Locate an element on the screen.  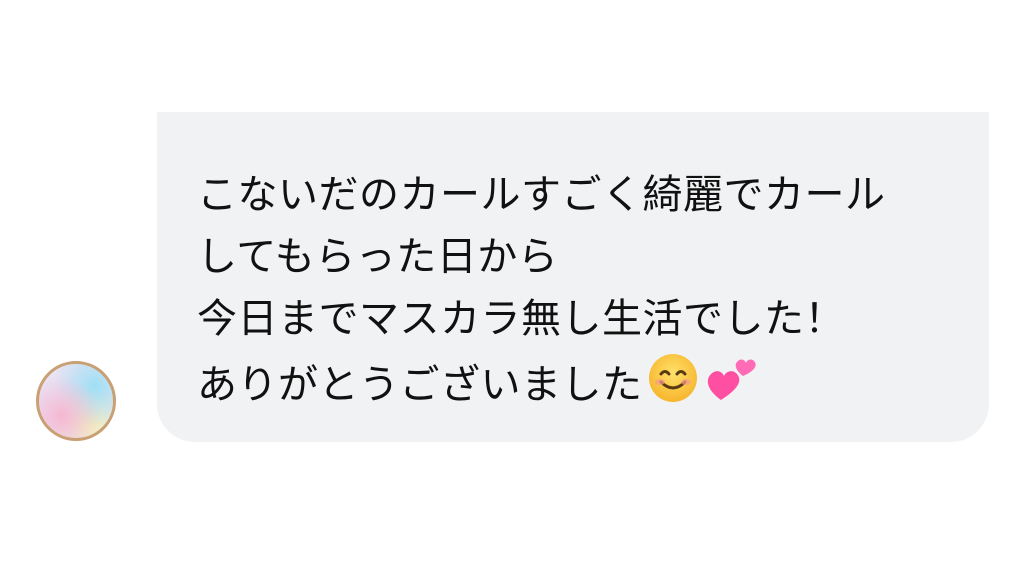
message-line-4-text: ありがとうございました is located at coordinates (420, 385).